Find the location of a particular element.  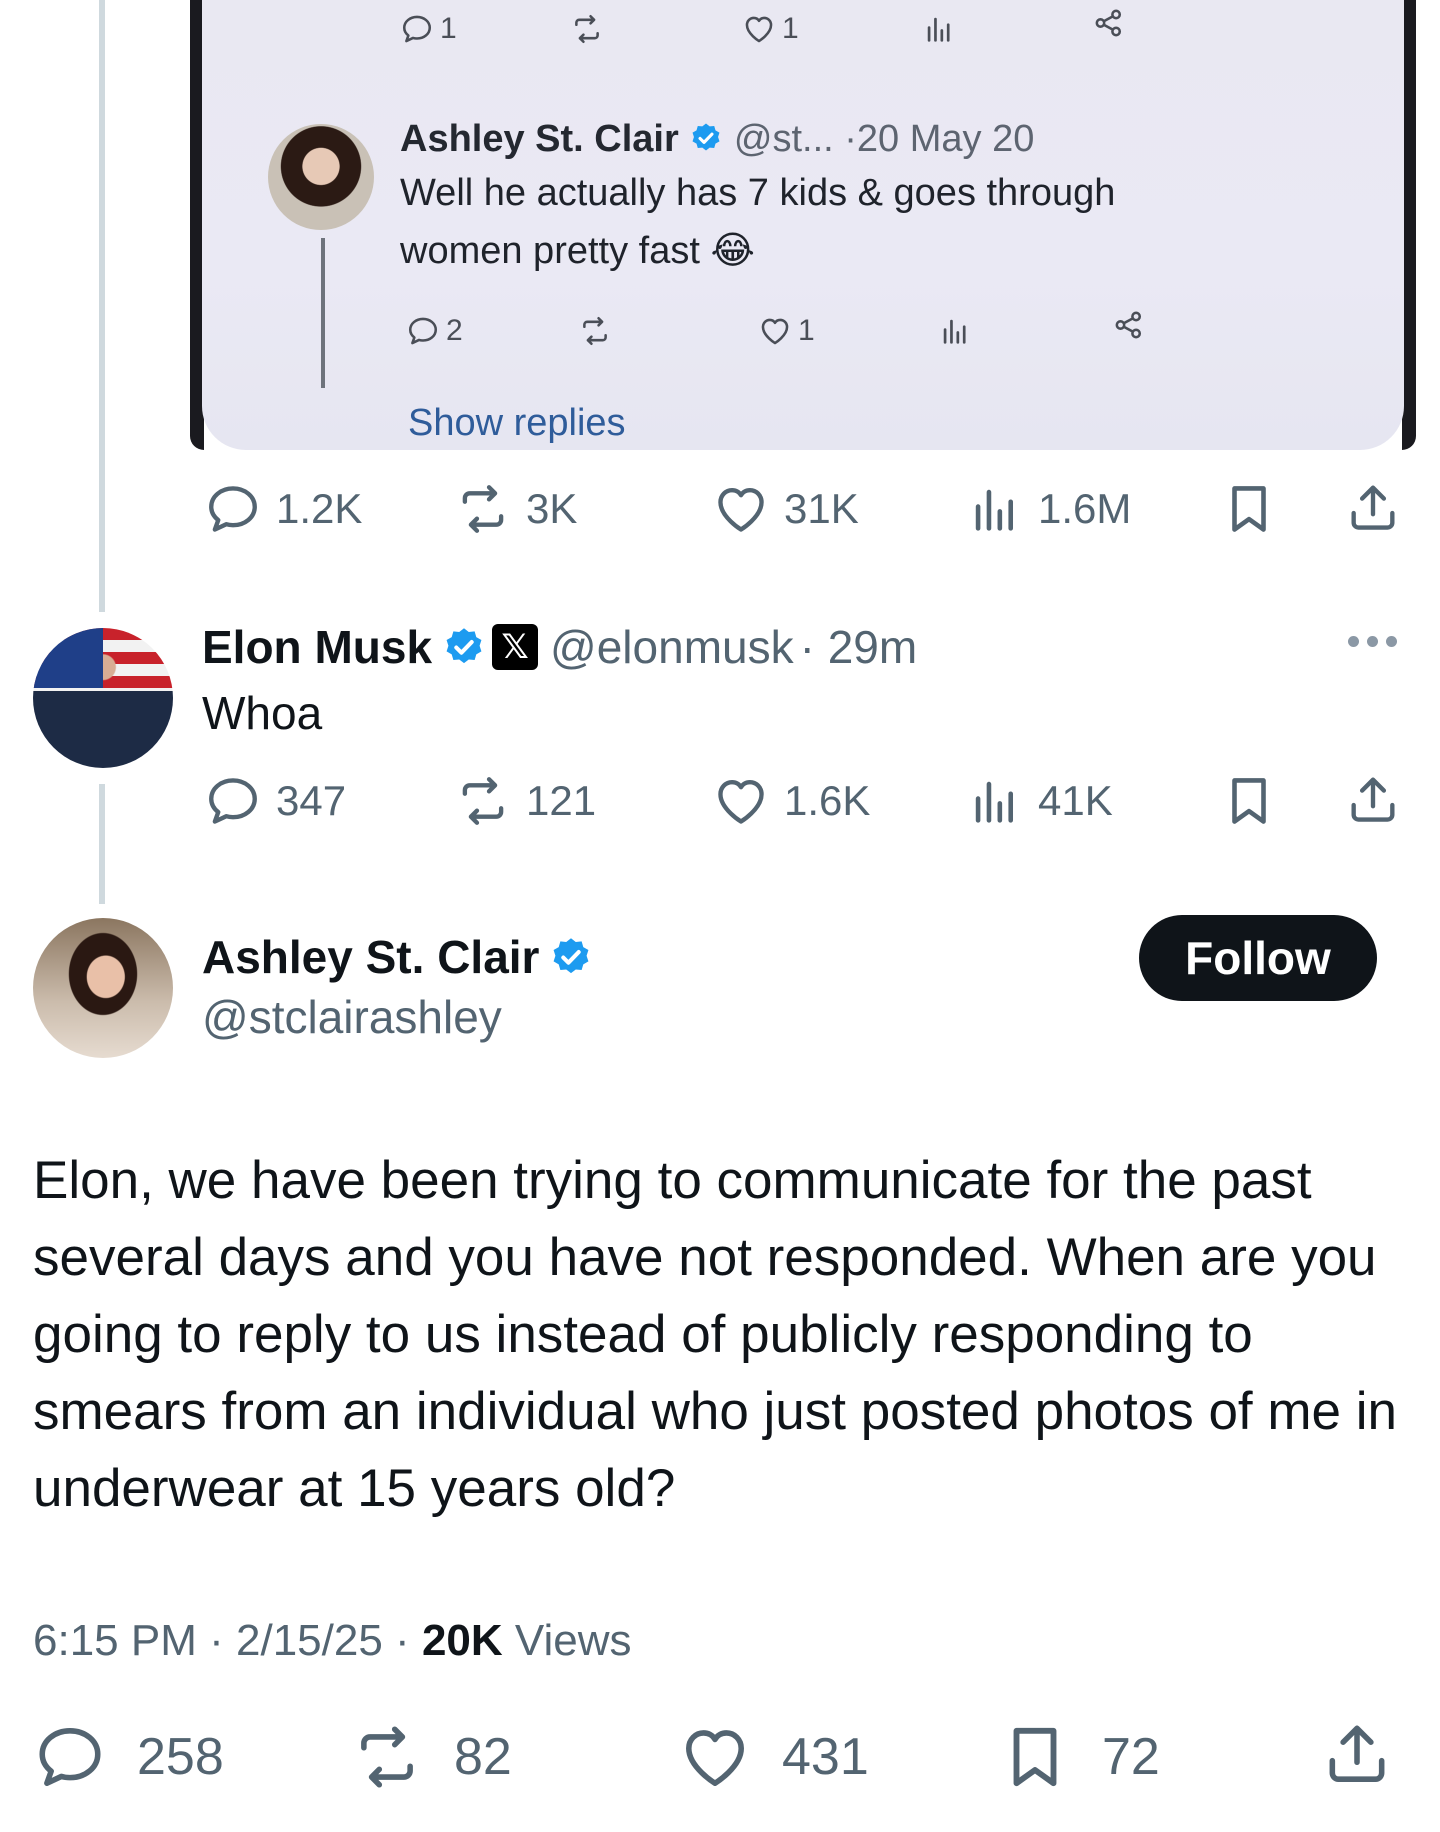

embed-like2-count: 1 is located at coordinates (806, 330).